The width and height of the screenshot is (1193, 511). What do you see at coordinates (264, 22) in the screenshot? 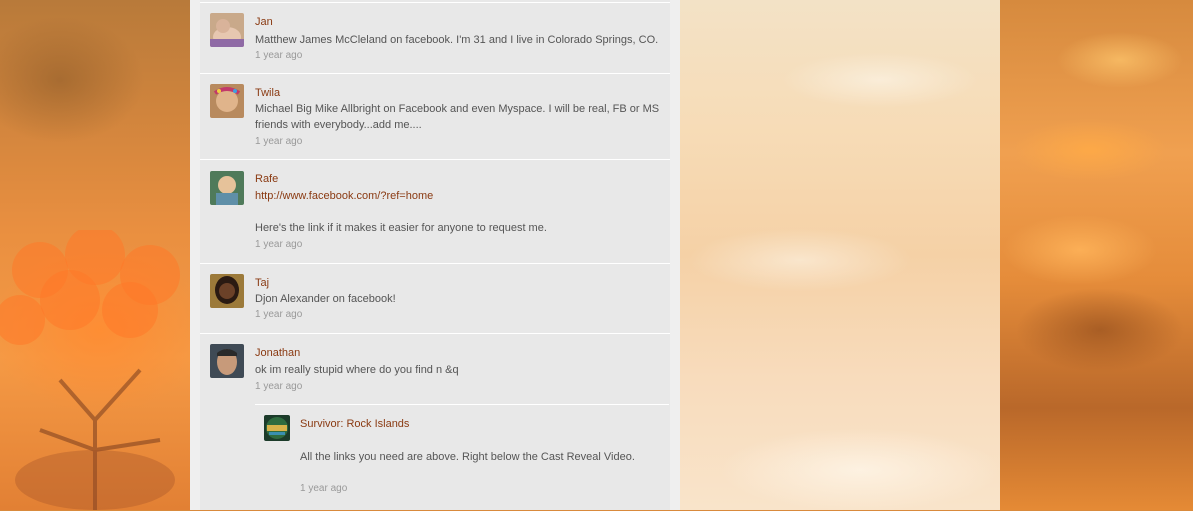
I see `commenter-name: Jan` at bounding box center [264, 22].